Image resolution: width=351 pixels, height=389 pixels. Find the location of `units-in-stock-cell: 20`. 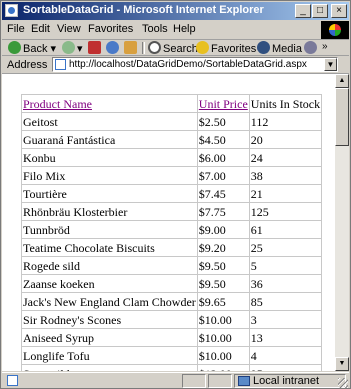

units-in-stock-cell: 20 is located at coordinates (285, 139).